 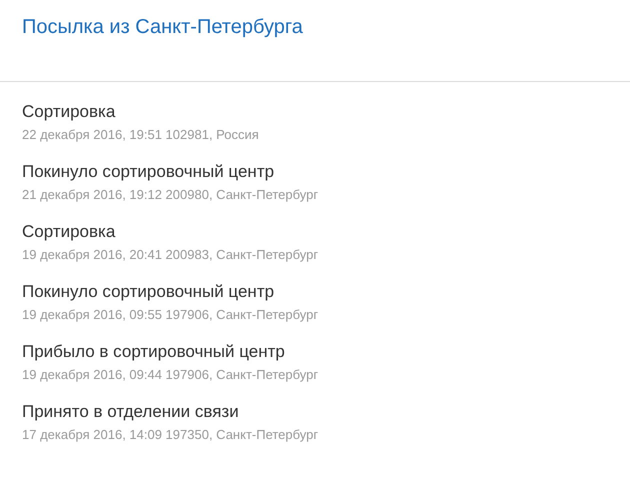 What do you see at coordinates (171, 375) in the screenshot?
I see `event-details: 19 декабря 2016, 09:44 197906, Санкт-Петербург` at bounding box center [171, 375].